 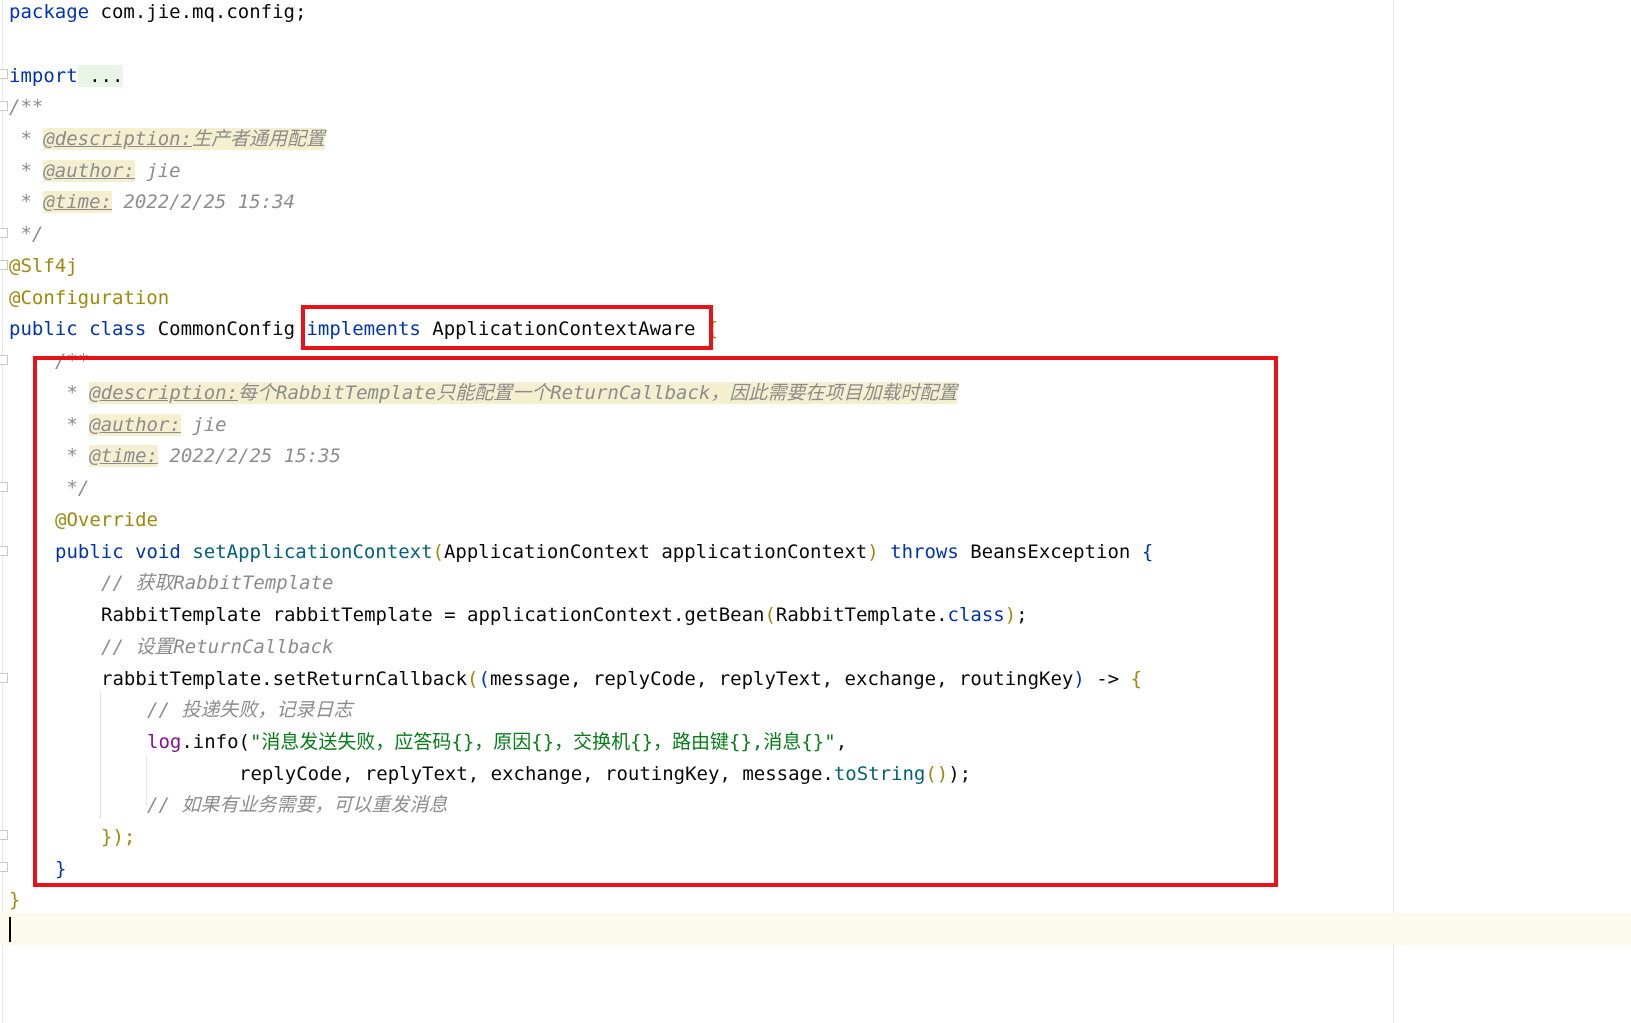 What do you see at coordinates (167, 139) in the screenshot?
I see `code-line: * @description:生产者通用配置` at bounding box center [167, 139].